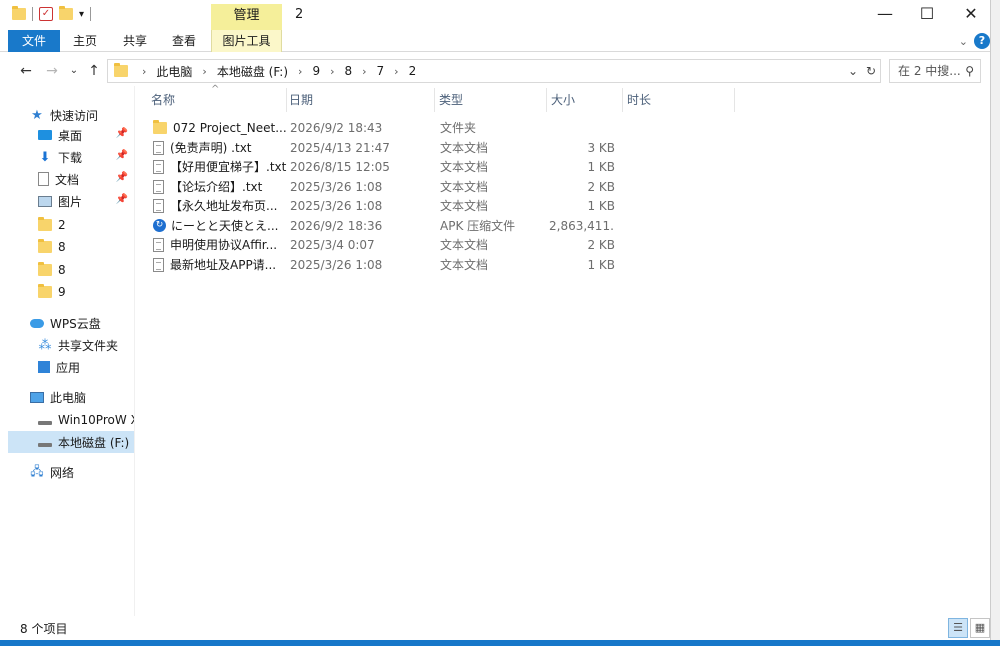 The height and width of the screenshot is (646, 1000). Describe the element at coordinates (413, 71) in the screenshot. I see `breadcrumb-2: 2` at that location.